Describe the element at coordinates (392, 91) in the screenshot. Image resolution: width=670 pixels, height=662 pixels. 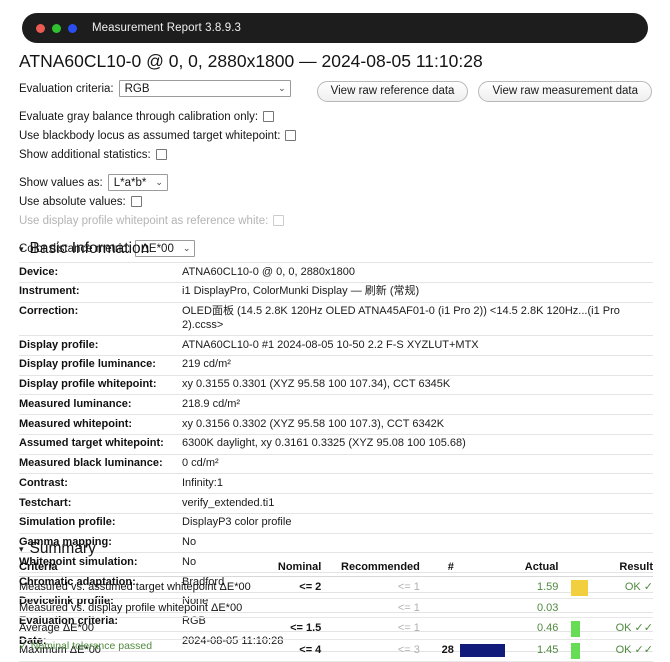
I see `view-raw-reference-data-button: View raw reference data` at that location.